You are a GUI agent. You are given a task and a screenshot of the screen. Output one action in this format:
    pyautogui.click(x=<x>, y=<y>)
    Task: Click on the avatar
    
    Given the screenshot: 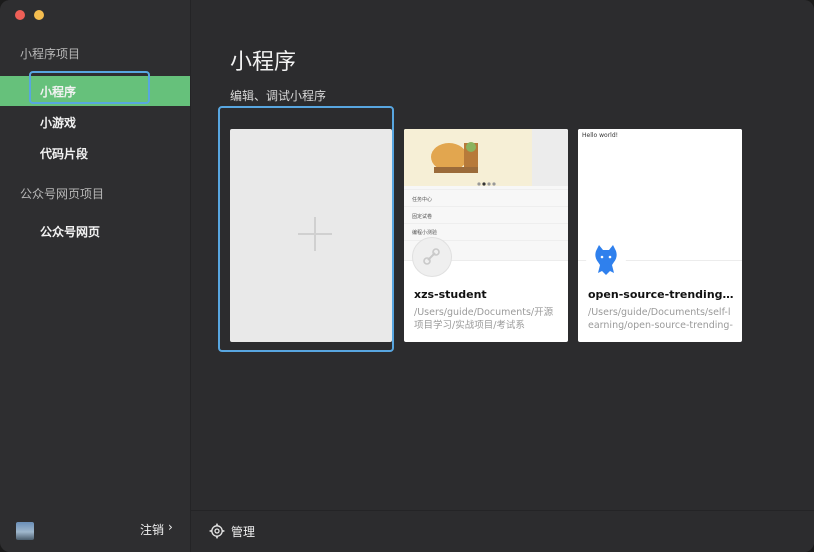 What is the action you would take?
    pyautogui.click(x=25, y=531)
    